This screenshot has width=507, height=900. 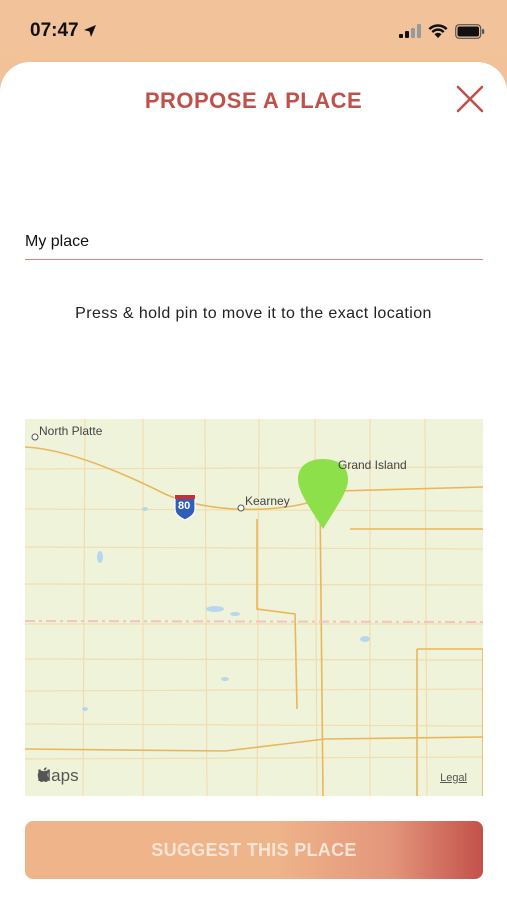 What do you see at coordinates (71, 431) in the screenshot?
I see `map-label-north-platte: North Platte` at bounding box center [71, 431].